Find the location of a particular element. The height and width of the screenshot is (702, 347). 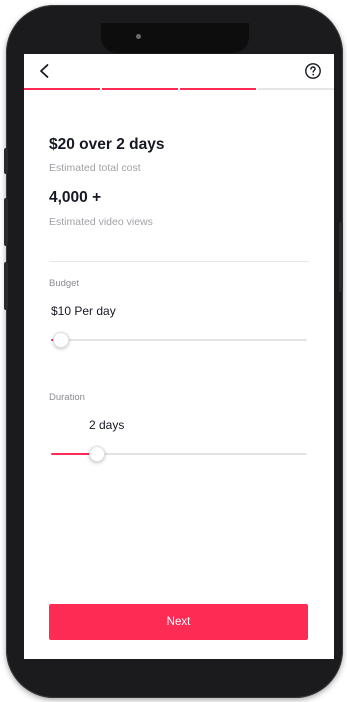

power-button is located at coordinates (341, 257).